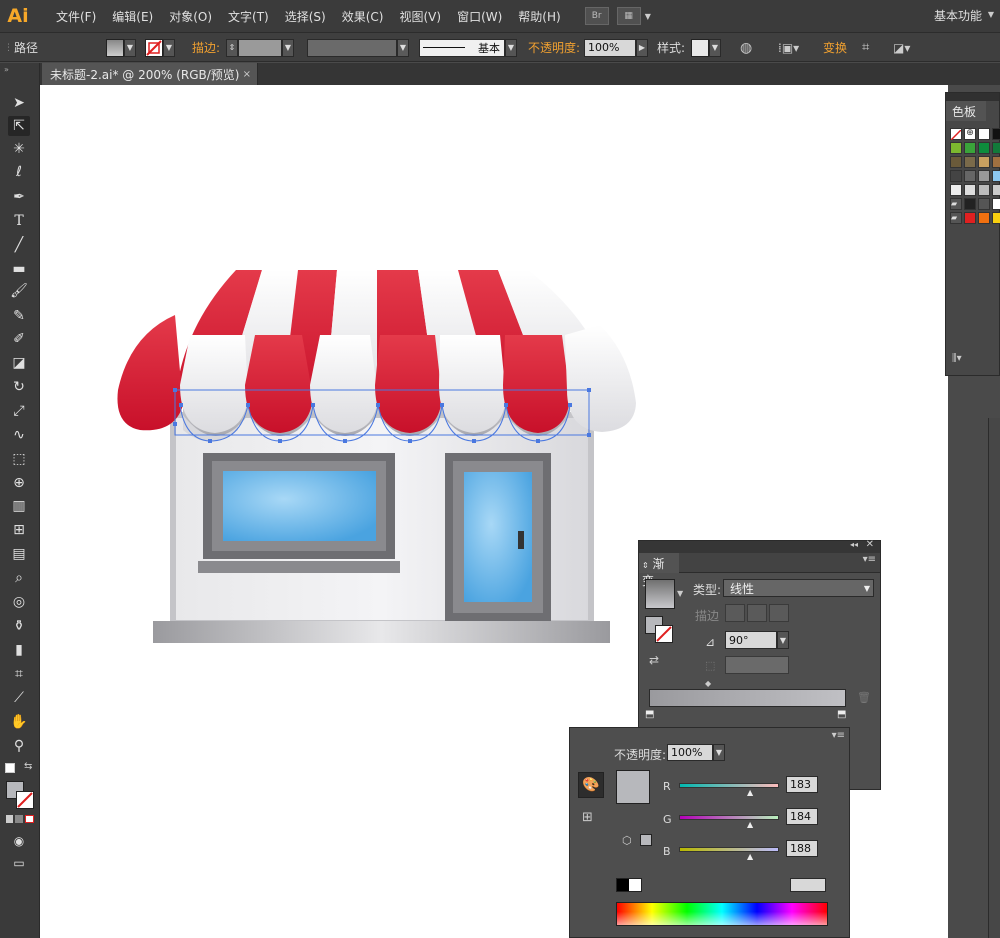 The image size is (1000, 938). What do you see at coordinates (802, 848) in the screenshot?
I see `b-input: 188` at bounding box center [802, 848].